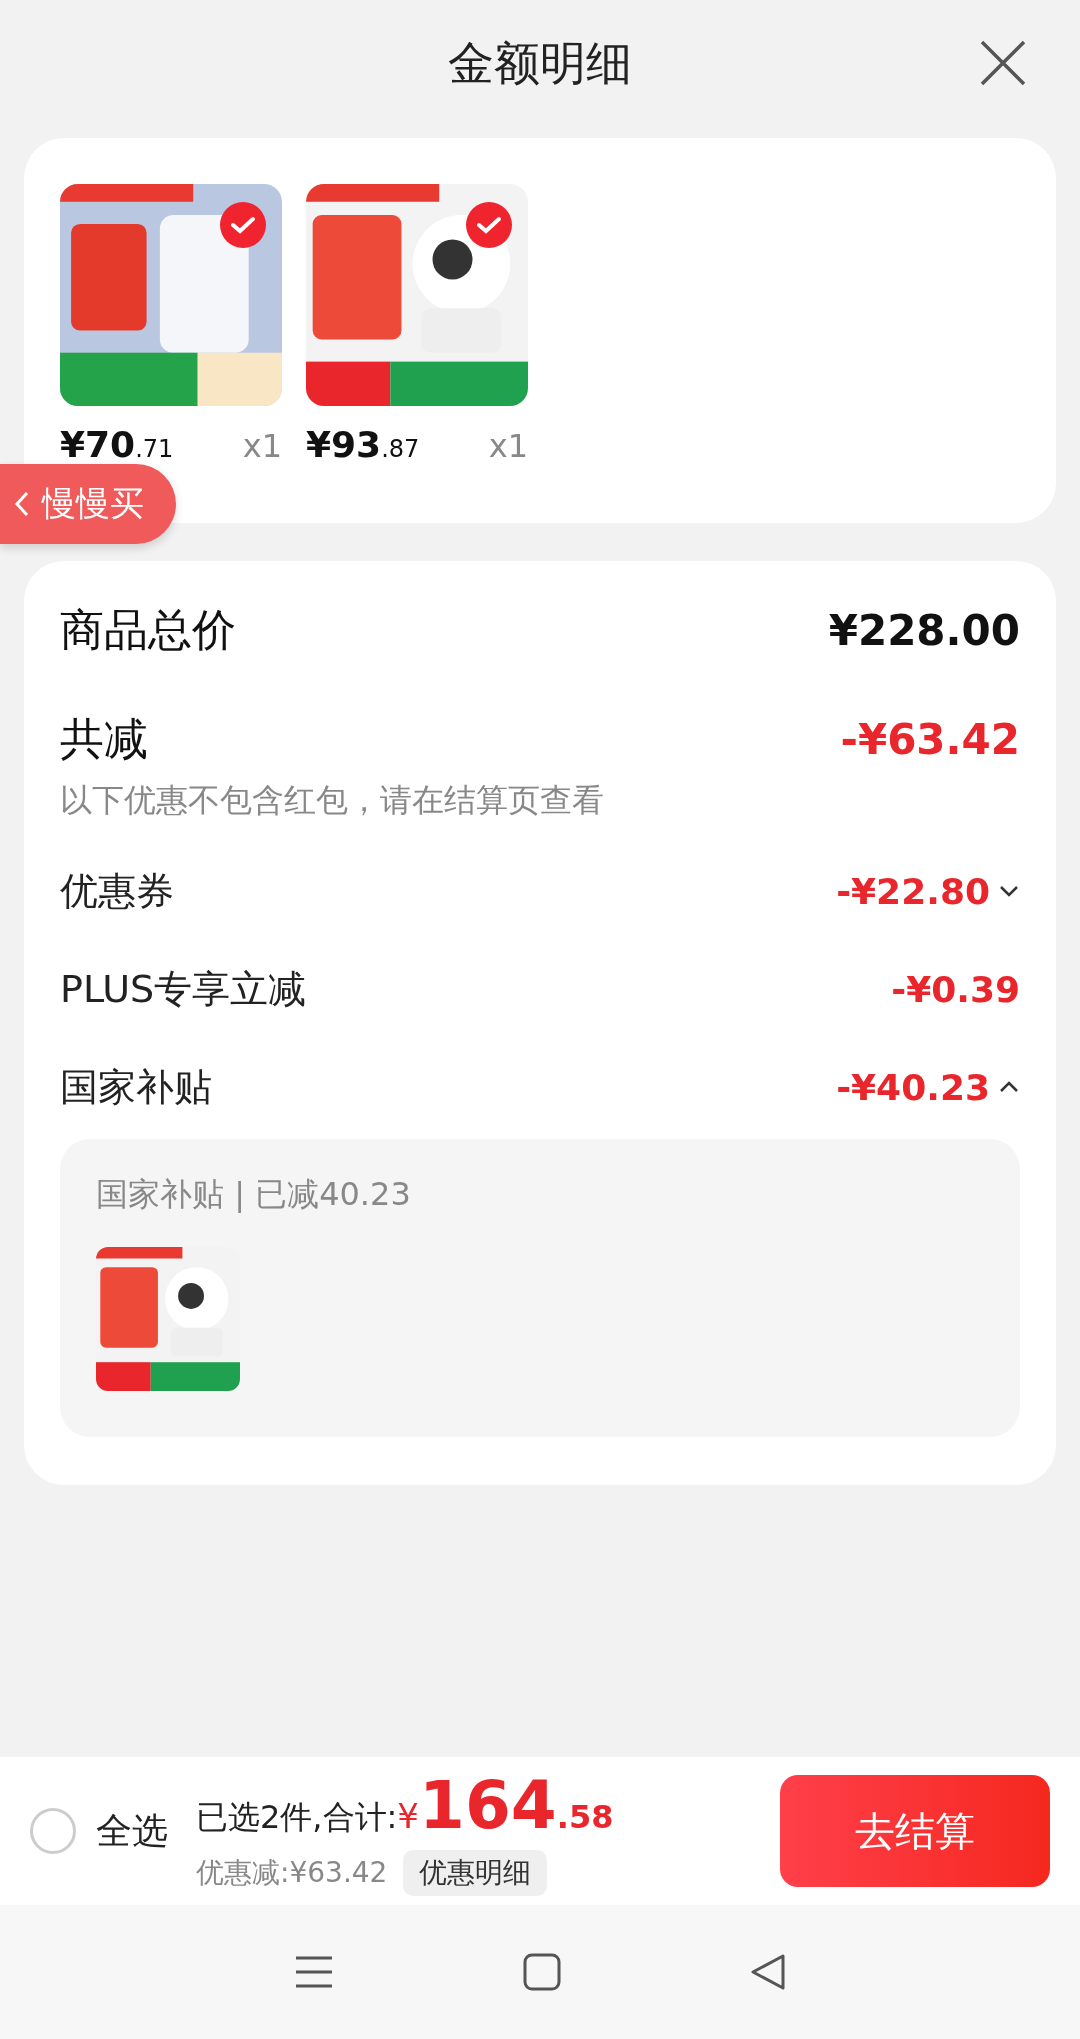 The height and width of the screenshot is (2039, 1080). I want to click on total-line: 已选2件,合计:¥164.58, so click(405, 1805).